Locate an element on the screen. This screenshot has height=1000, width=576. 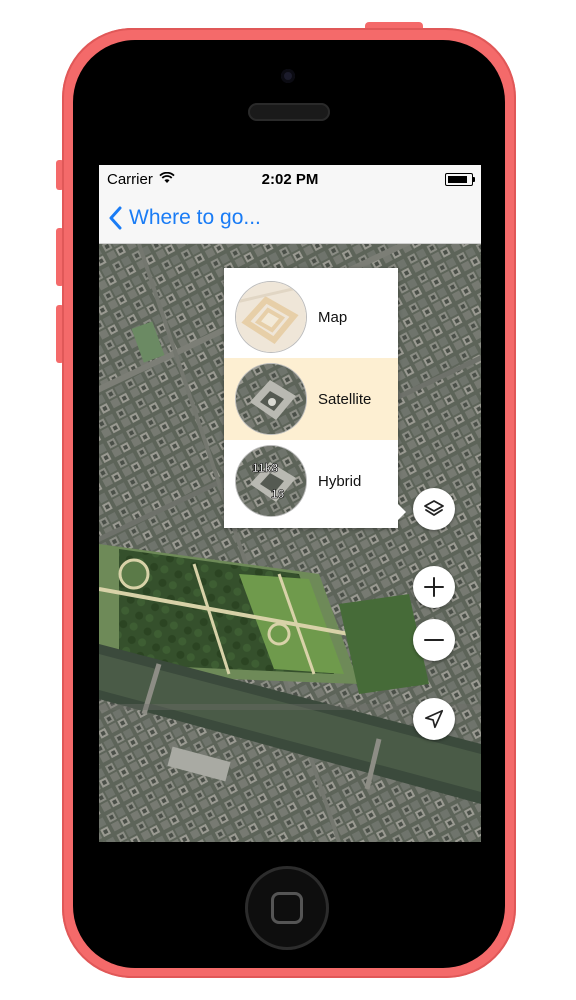
hybrid-label-b: 16 is located at coordinates (278, 494).